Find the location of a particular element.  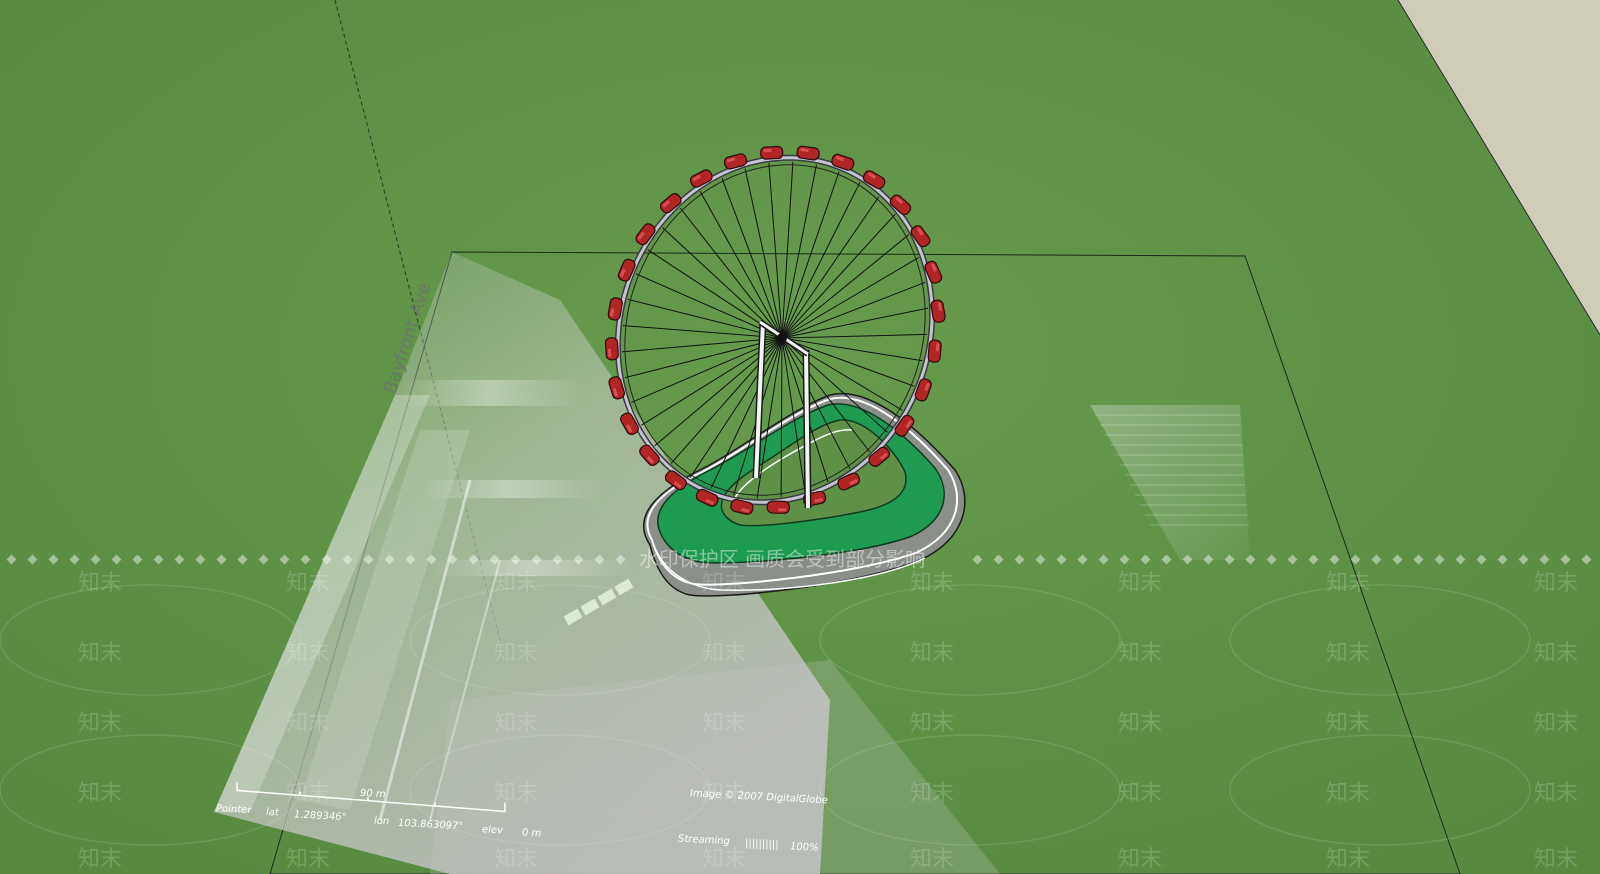

pointer-label: Pointer is located at coordinates (234, 809).